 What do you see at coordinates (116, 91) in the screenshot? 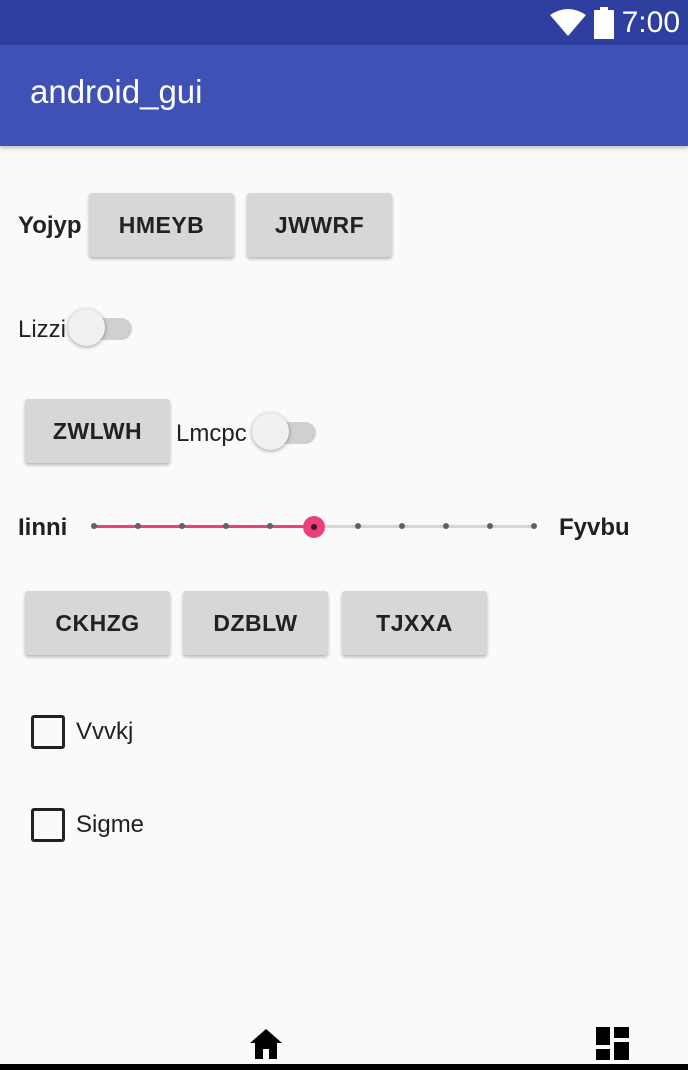
I see `app-title: android_gui` at bounding box center [116, 91].